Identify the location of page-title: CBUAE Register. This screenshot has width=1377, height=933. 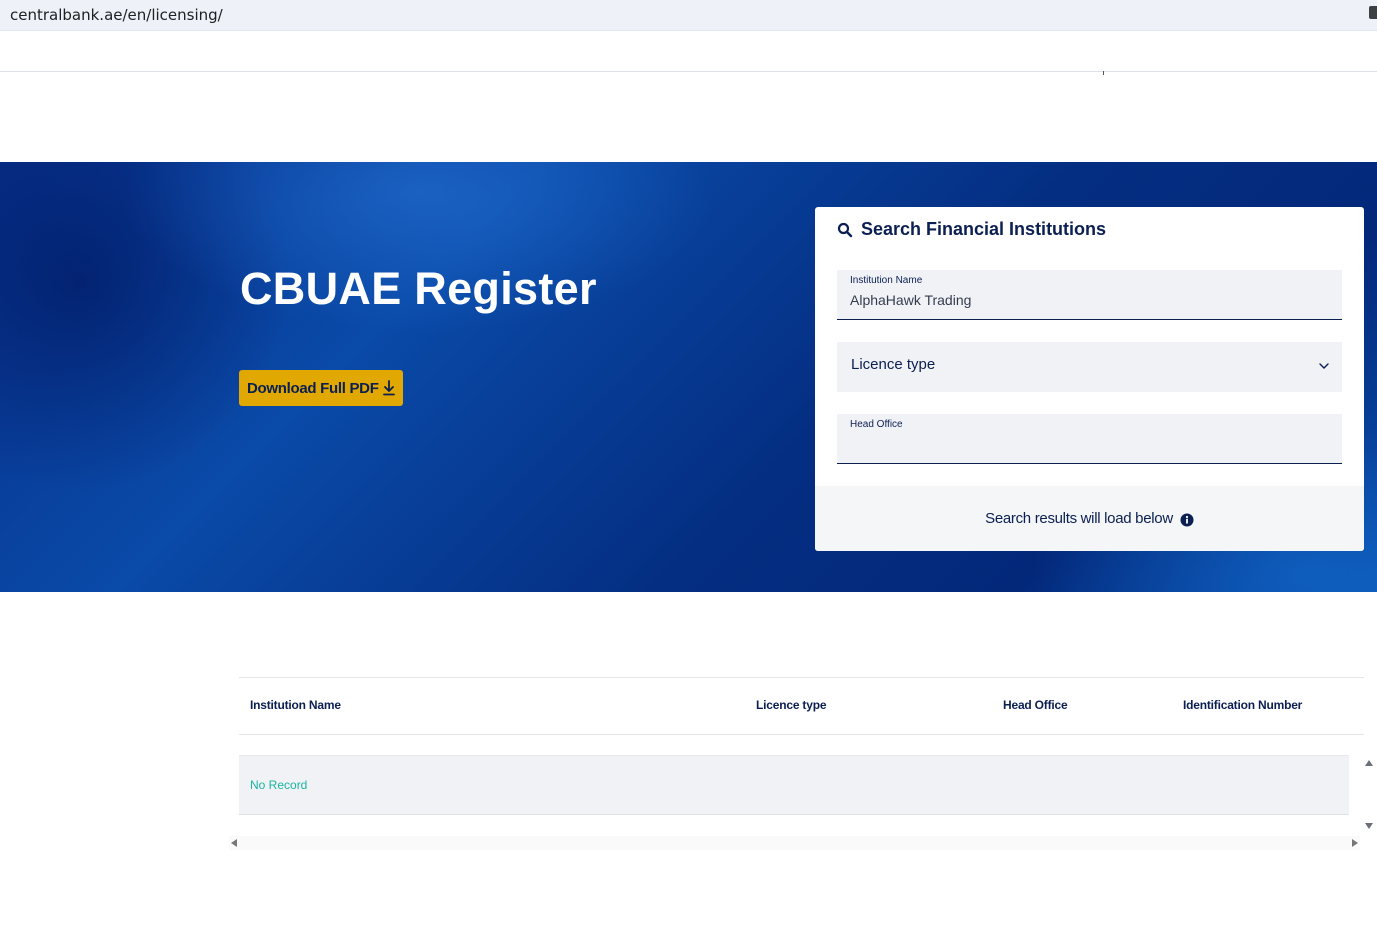
(418, 288).